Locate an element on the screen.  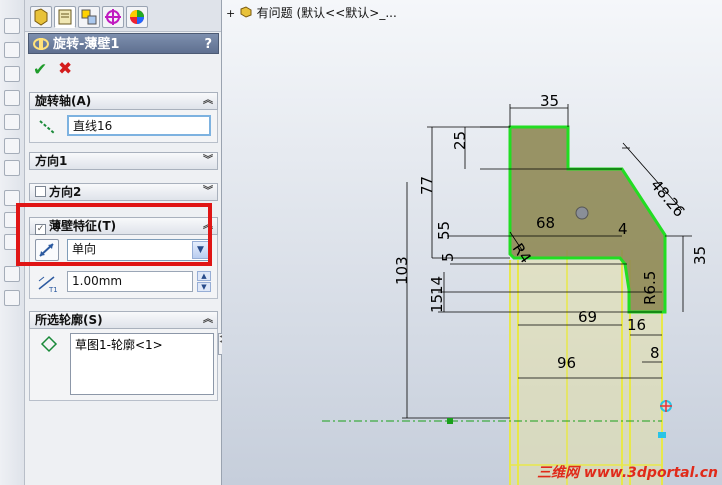
dim-label: 48.26 is located at coordinates (667, 198).